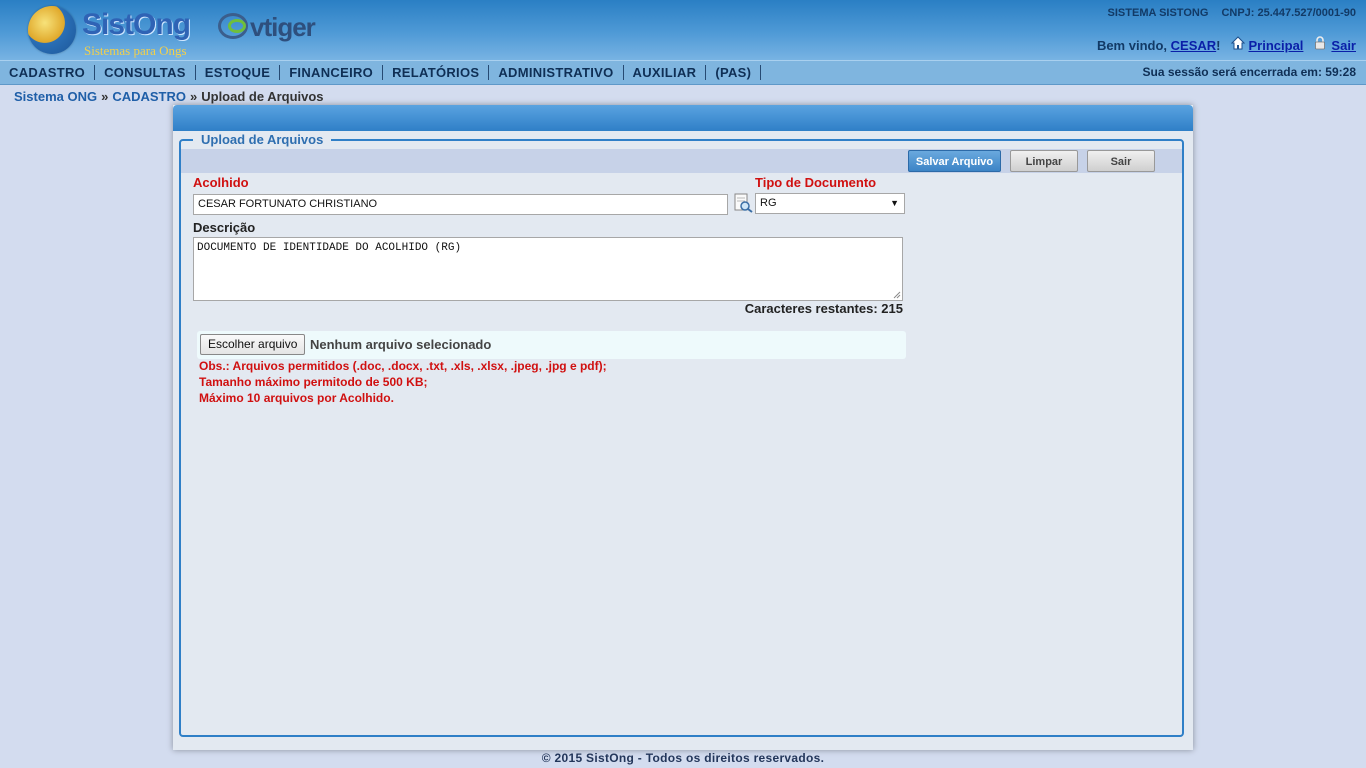 The height and width of the screenshot is (768, 1366). I want to click on menu-item-consultas: CONSULTAS, so click(145, 72).